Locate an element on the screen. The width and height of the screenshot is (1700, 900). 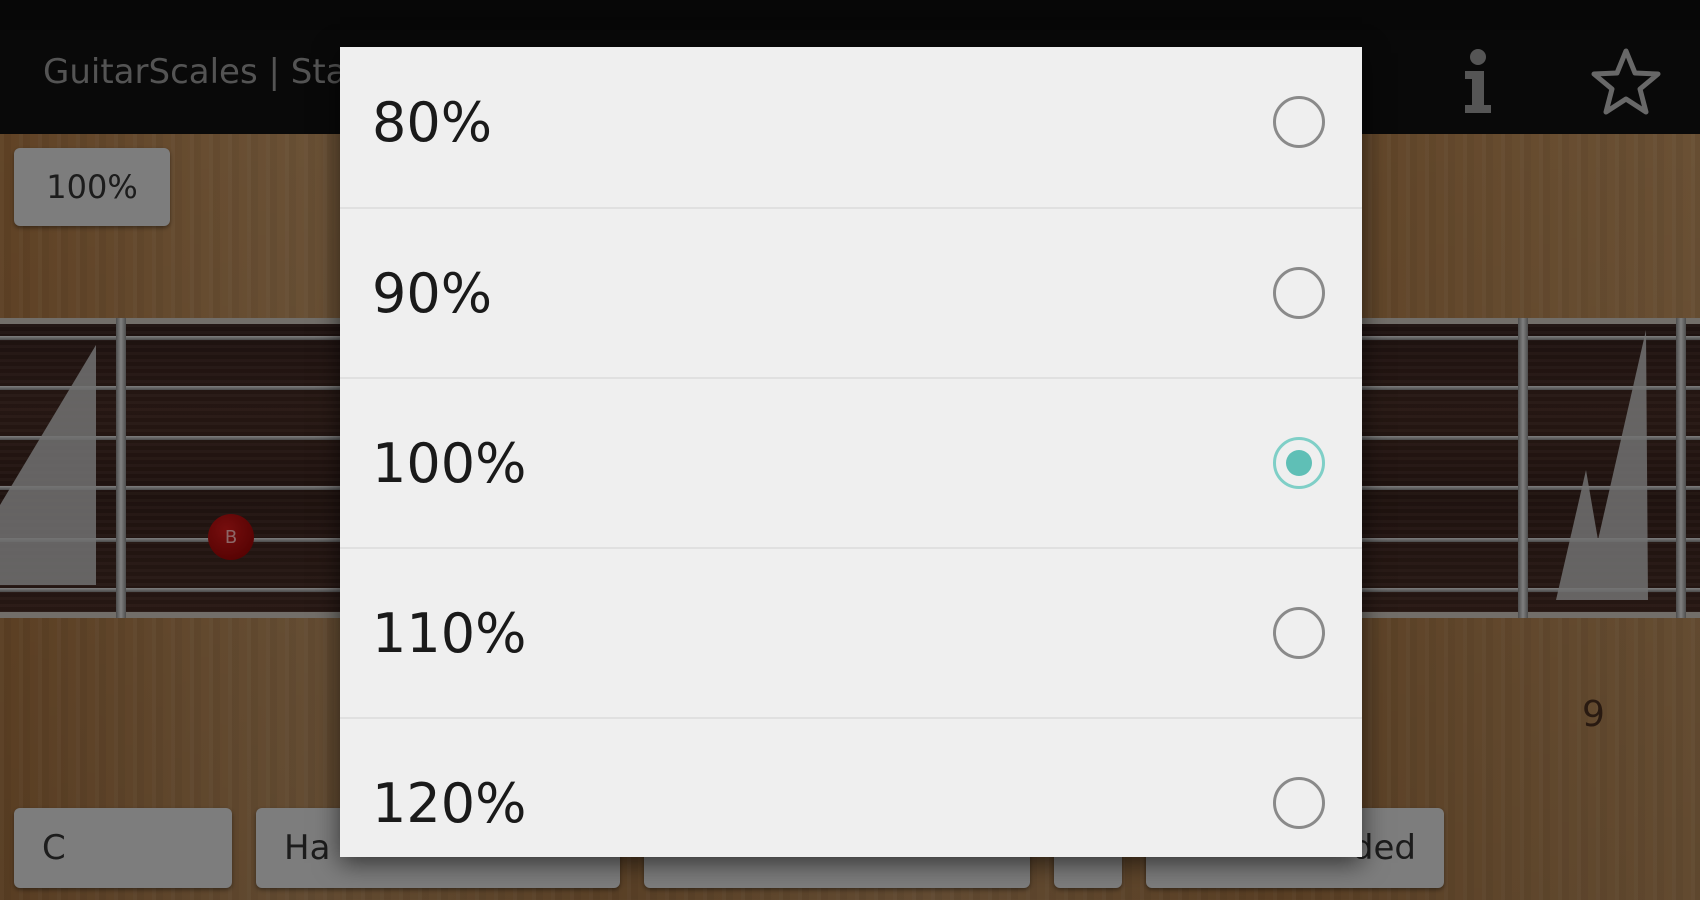
zoom-option-80: 80% is located at coordinates (851, 127).